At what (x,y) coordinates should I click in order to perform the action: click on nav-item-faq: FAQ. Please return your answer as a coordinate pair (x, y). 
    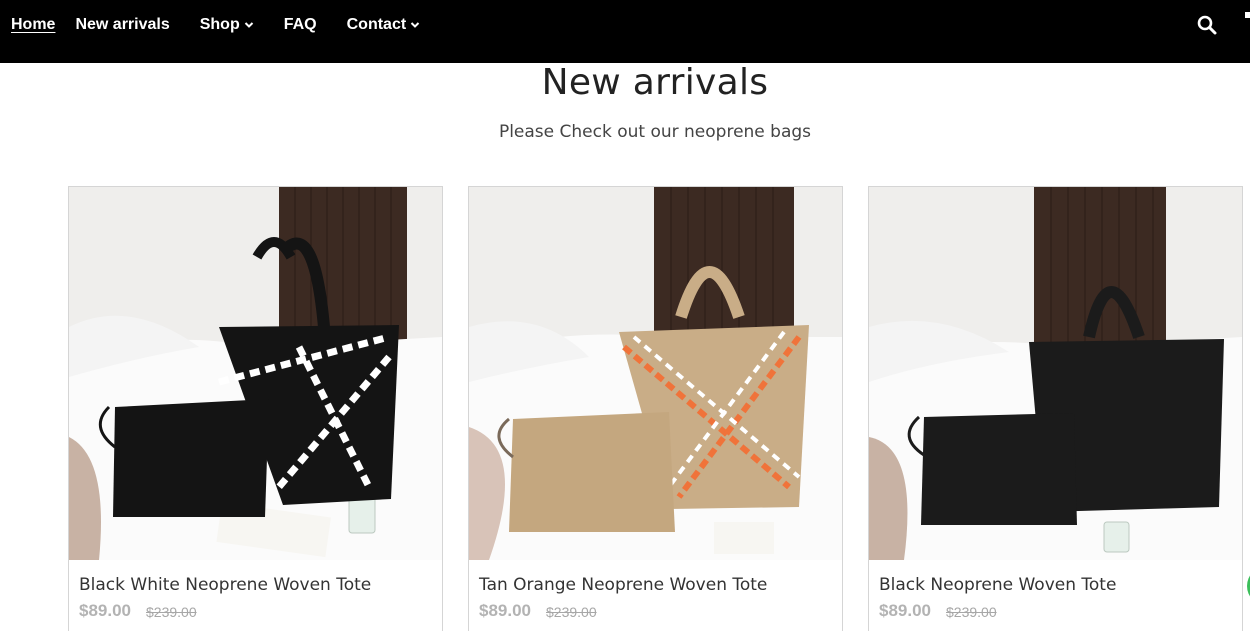
    Looking at the image, I should click on (300, 25).